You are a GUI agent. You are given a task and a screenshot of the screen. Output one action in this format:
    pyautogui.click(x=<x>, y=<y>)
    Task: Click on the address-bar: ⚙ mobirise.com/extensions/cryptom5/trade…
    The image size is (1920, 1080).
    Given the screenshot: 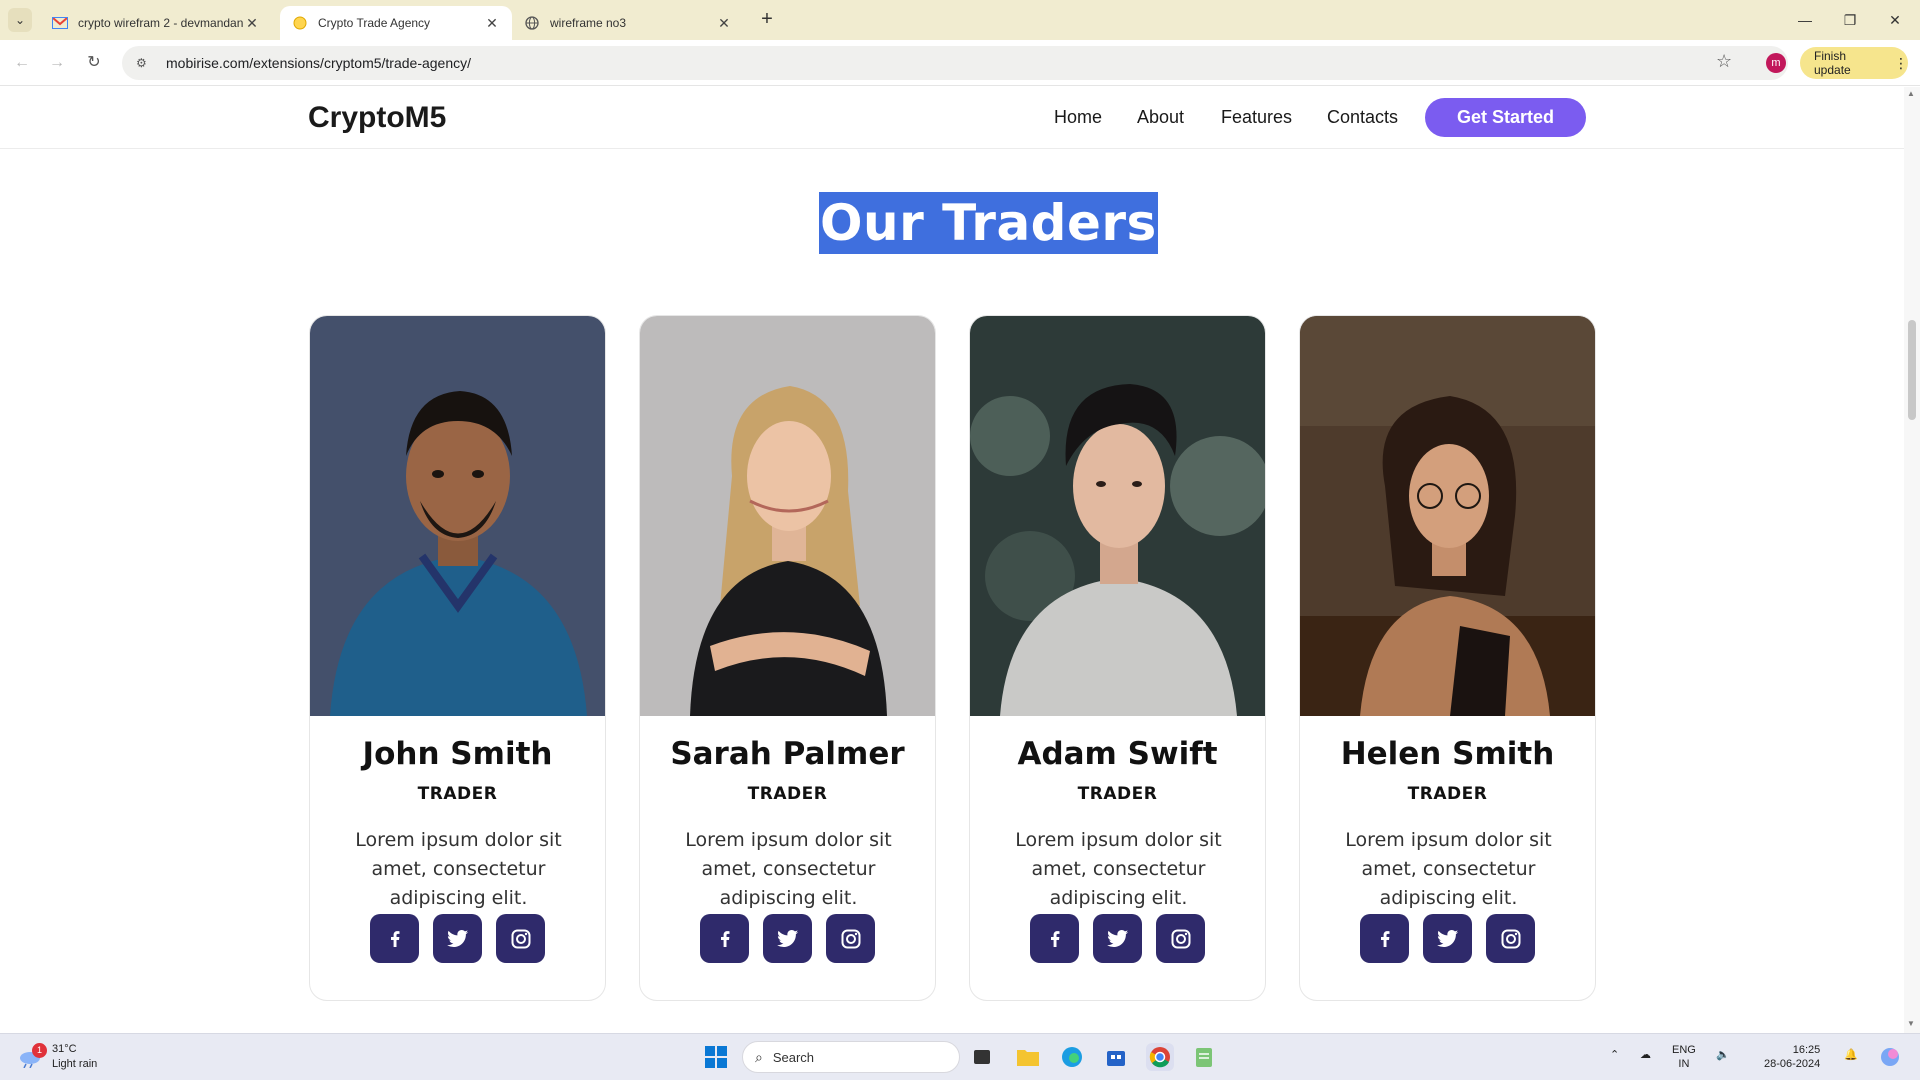 What is the action you would take?
    pyautogui.click(x=955, y=63)
    